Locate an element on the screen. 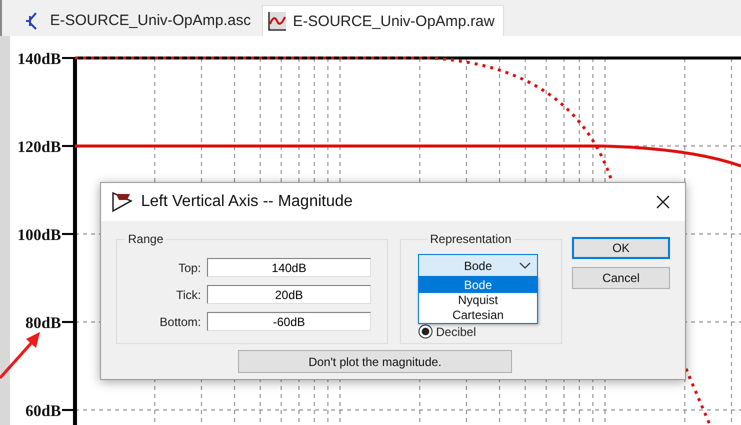 This screenshot has width=741, height=425. group-title: Range is located at coordinates (145, 239).